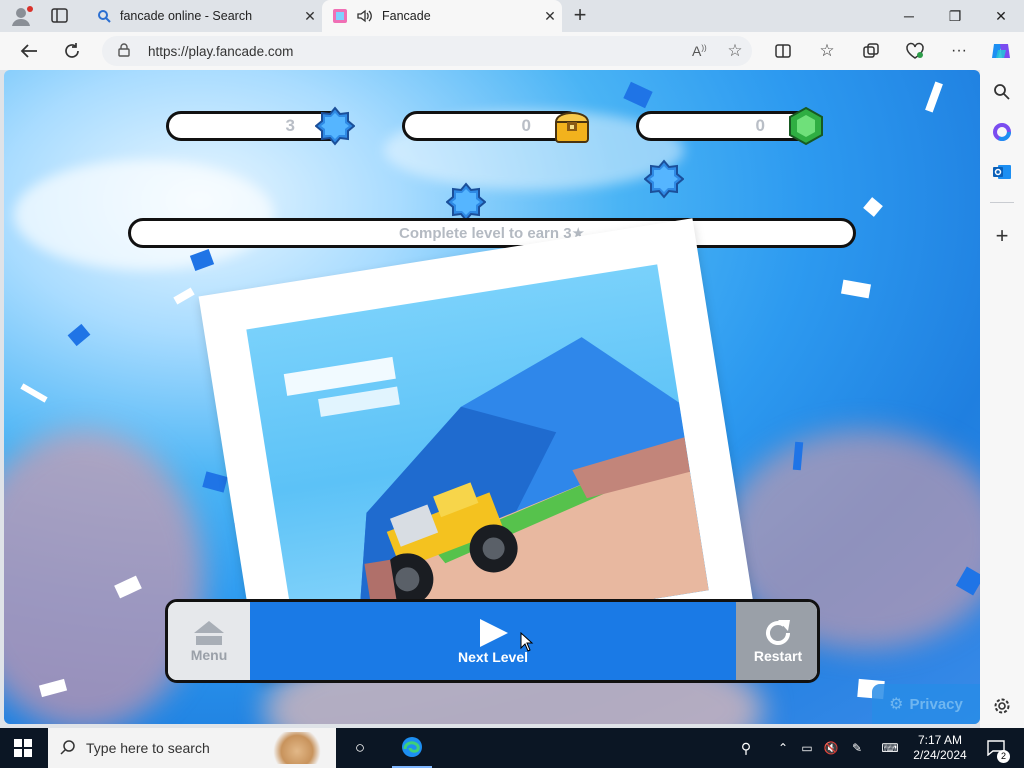  Describe the element at coordinates (209, 655) in the screenshot. I see `menu-label: Menu` at that location.